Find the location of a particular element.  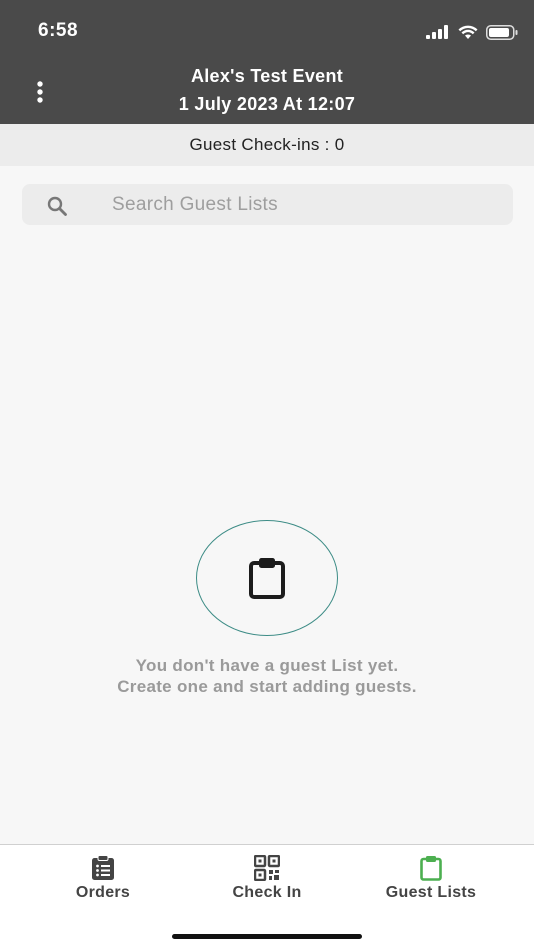

status-icons is located at coordinates (472, 32).